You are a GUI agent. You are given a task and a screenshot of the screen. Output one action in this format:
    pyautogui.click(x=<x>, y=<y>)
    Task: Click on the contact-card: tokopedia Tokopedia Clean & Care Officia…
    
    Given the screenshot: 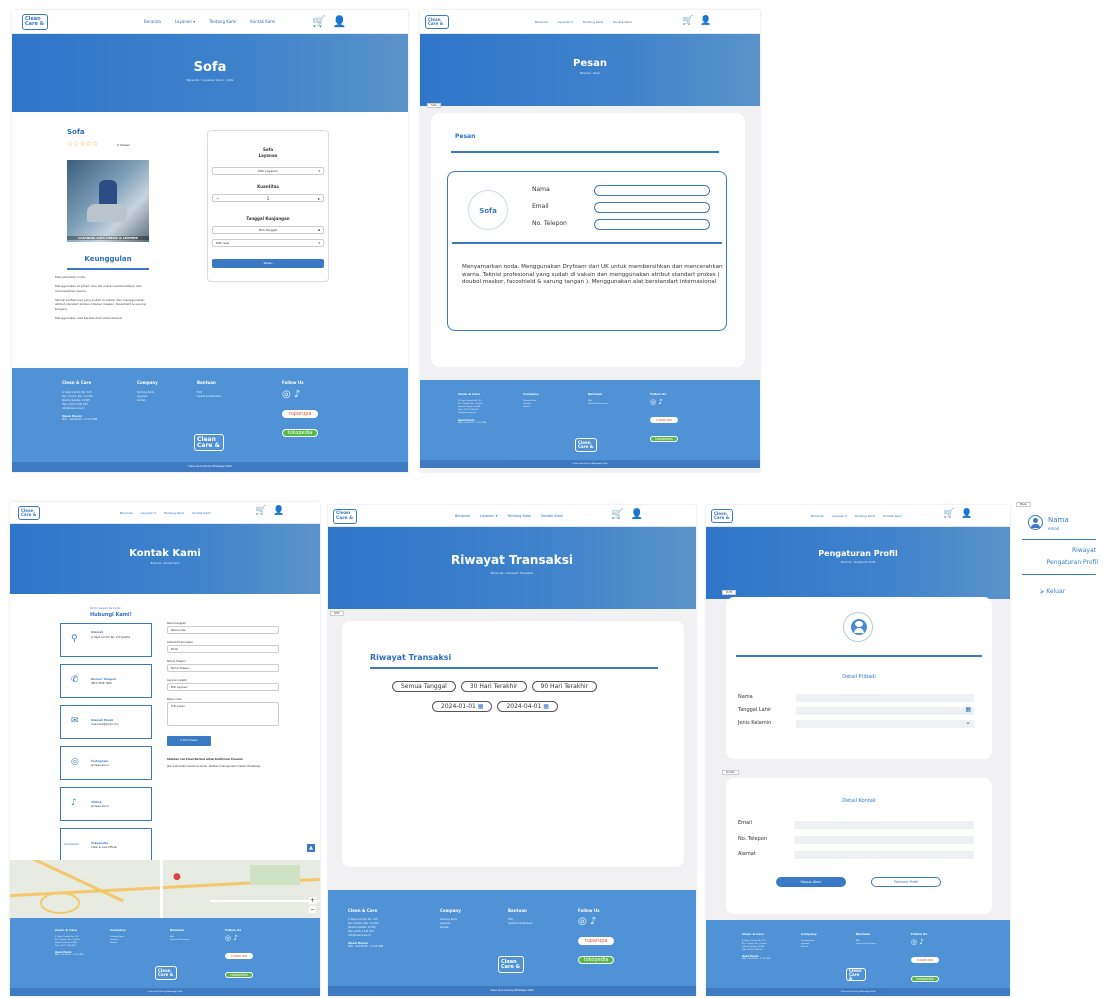 What is the action you would take?
    pyautogui.click(x=106, y=845)
    